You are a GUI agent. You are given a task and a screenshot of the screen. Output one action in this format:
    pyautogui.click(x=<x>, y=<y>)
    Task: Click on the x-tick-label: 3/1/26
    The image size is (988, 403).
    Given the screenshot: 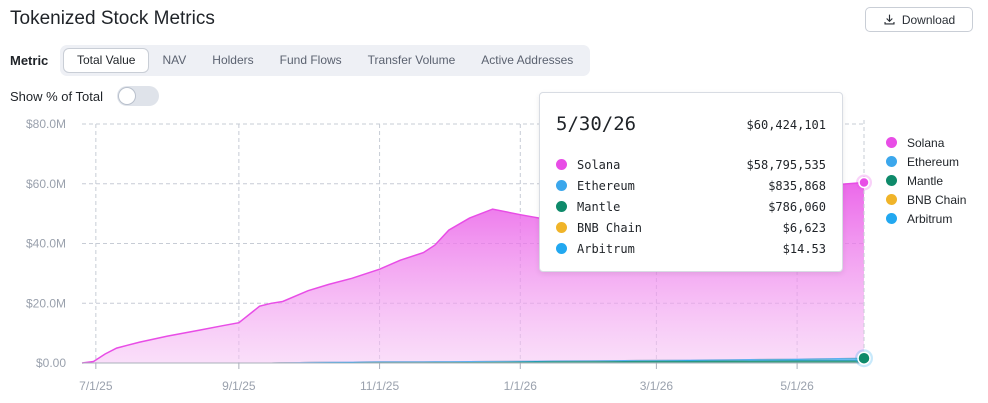 What is the action you would take?
    pyautogui.click(x=657, y=386)
    